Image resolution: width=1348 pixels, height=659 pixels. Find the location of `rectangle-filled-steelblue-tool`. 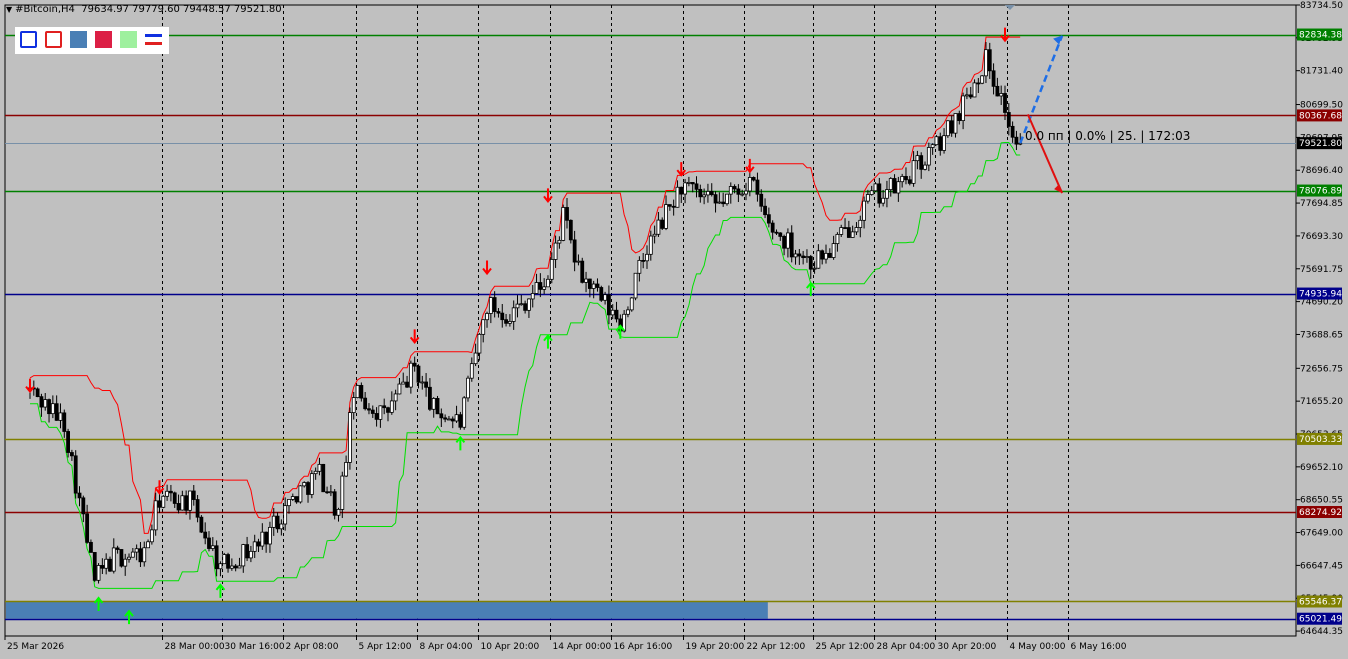

rectangle-filled-steelblue-tool is located at coordinates (78, 39).